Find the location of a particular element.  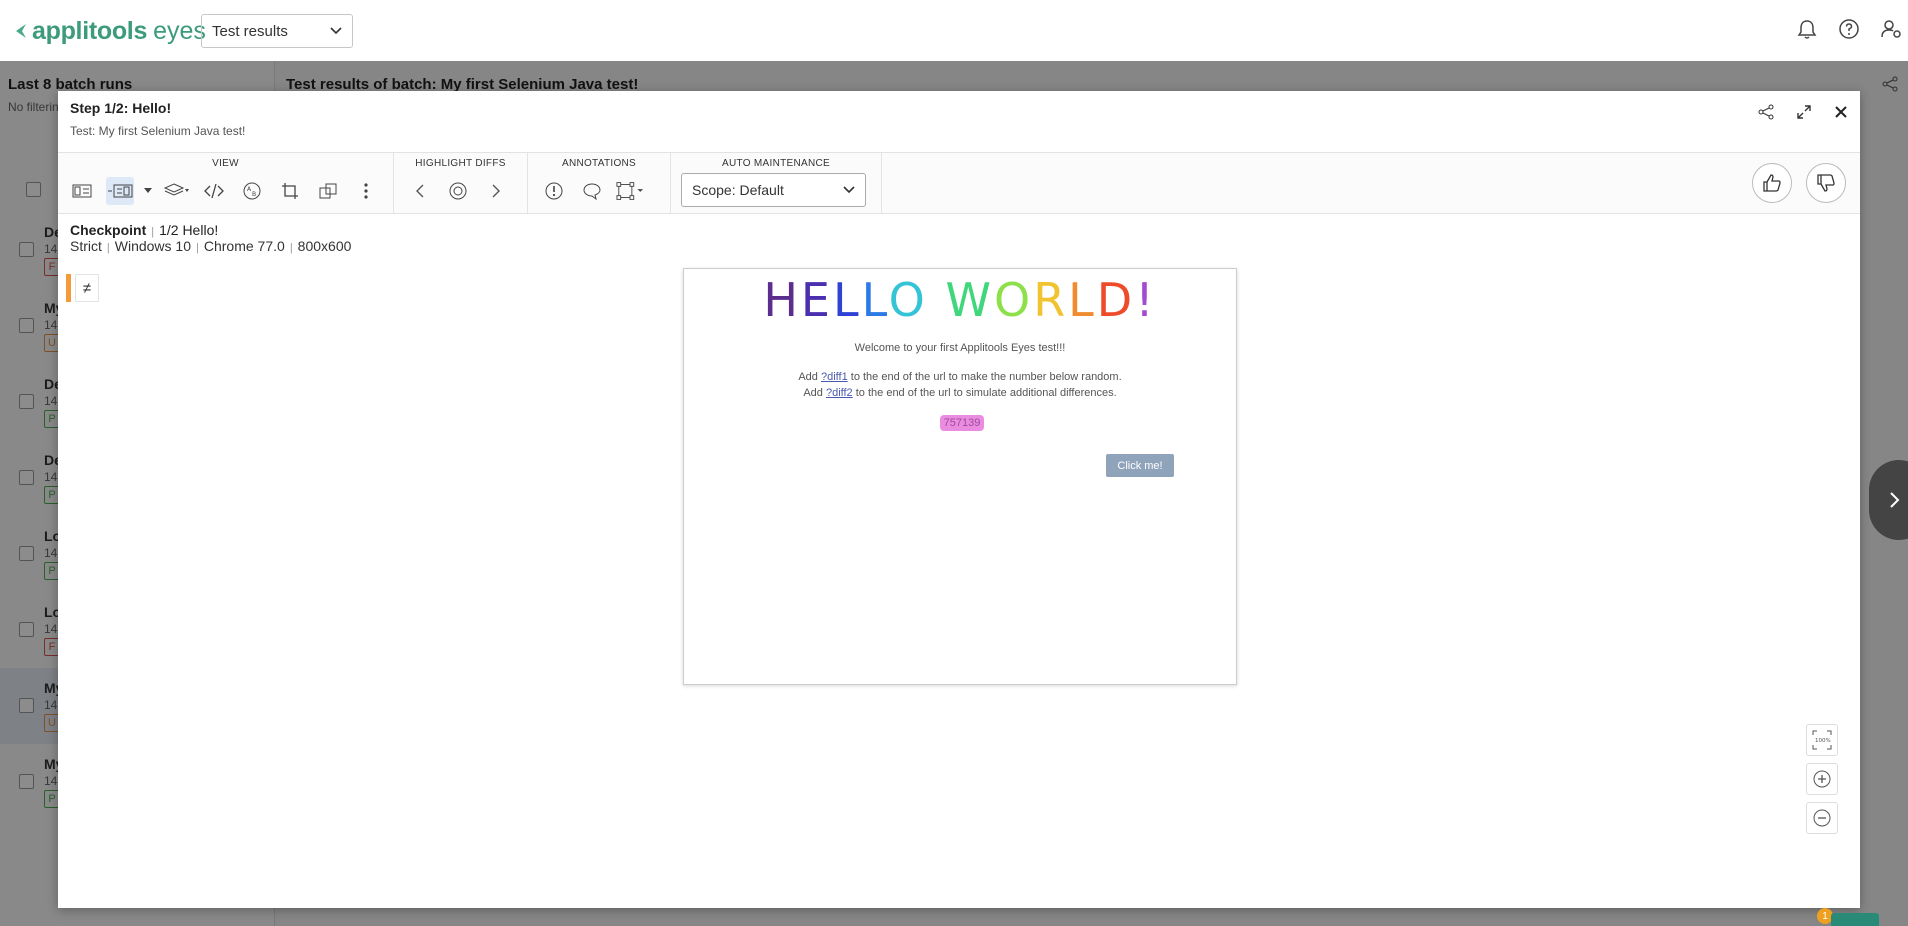

diff1-link: ?diff1 is located at coordinates (834, 377).